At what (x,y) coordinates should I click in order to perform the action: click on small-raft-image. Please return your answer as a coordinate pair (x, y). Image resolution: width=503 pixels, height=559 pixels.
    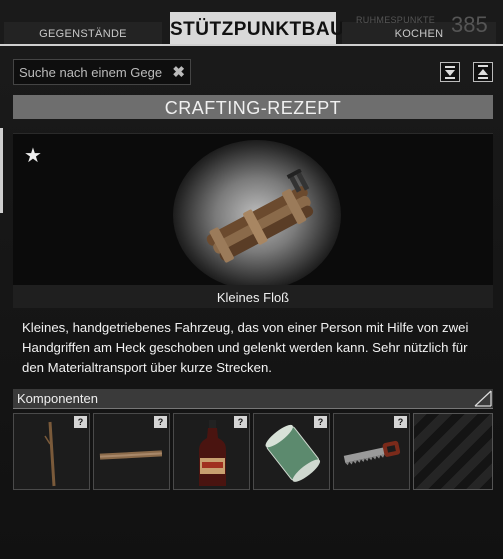
    Looking at the image, I should click on (260, 216).